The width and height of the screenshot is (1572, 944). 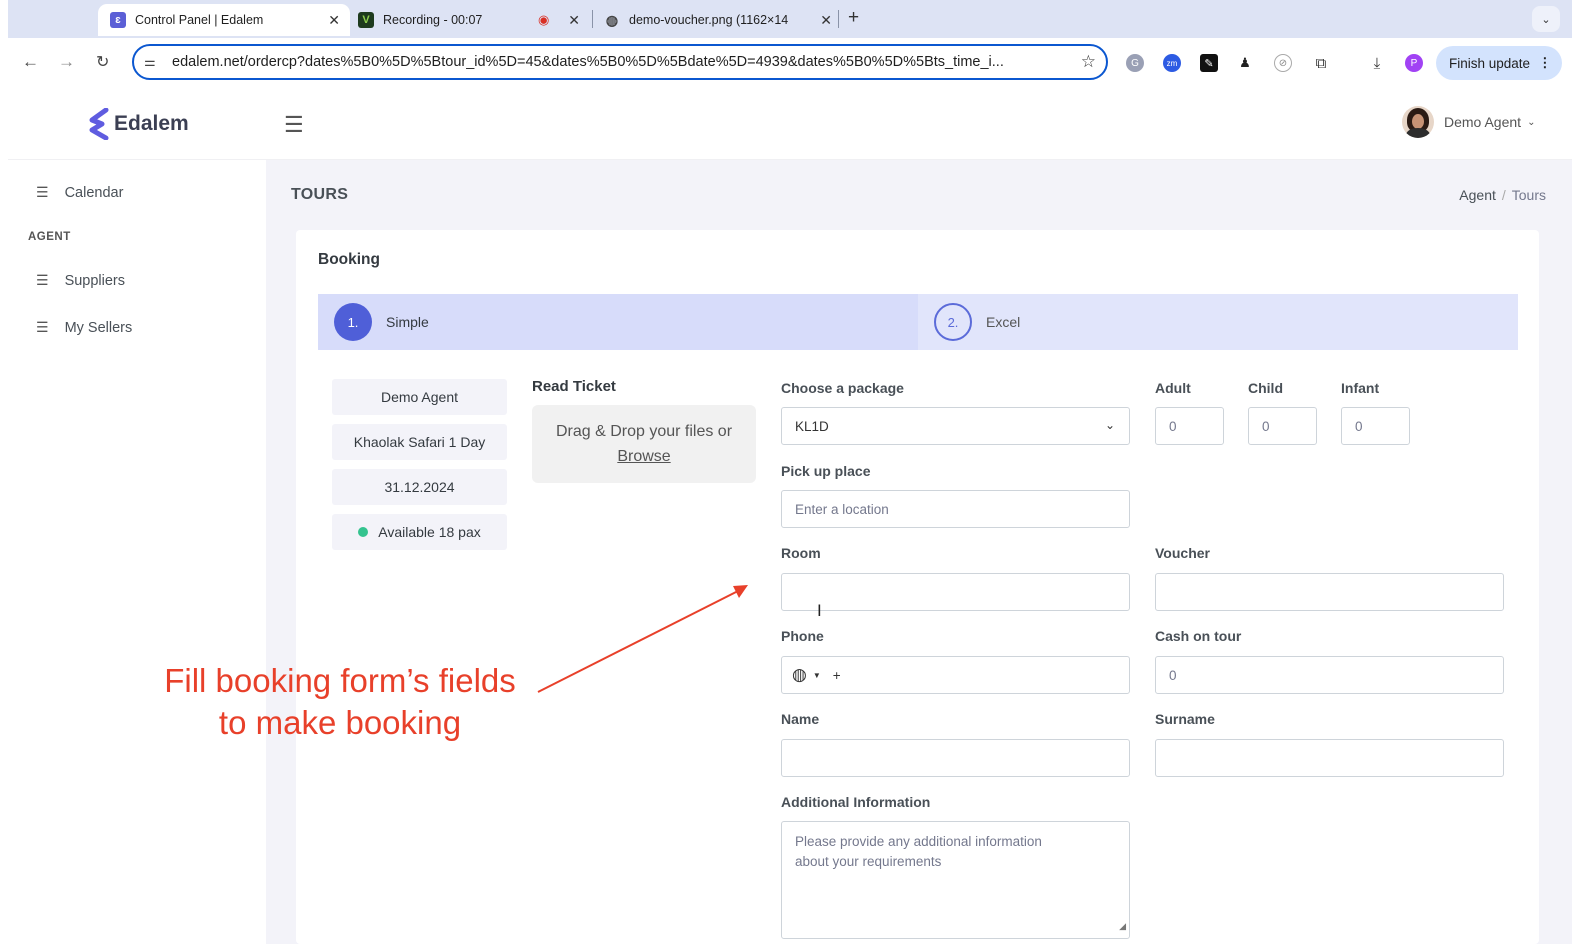 What do you see at coordinates (1189, 426) in the screenshot?
I see `adult-input: 0` at bounding box center [1189, 426].